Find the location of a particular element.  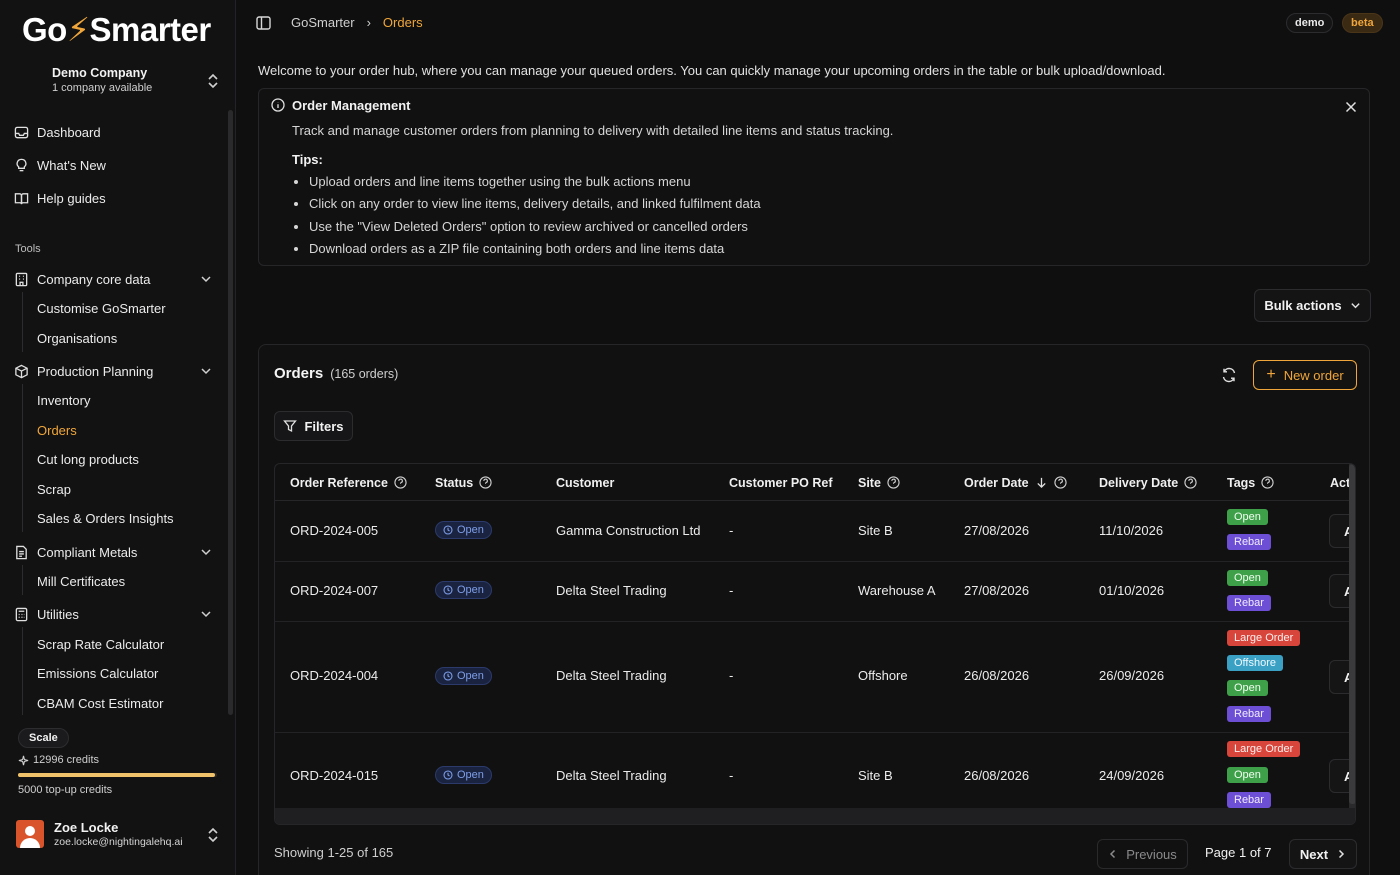

lightbulb-icon is located at coordinates (21, 164).